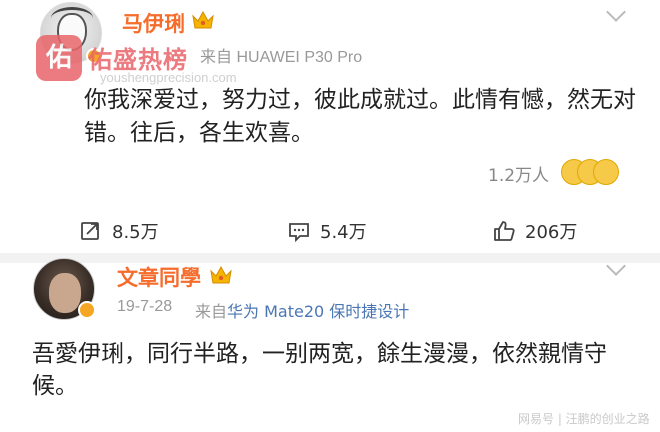  What do you see at coordinates (299, 232) in the screenshot?
I see `comment-icon` at bounding box center [299, 232].